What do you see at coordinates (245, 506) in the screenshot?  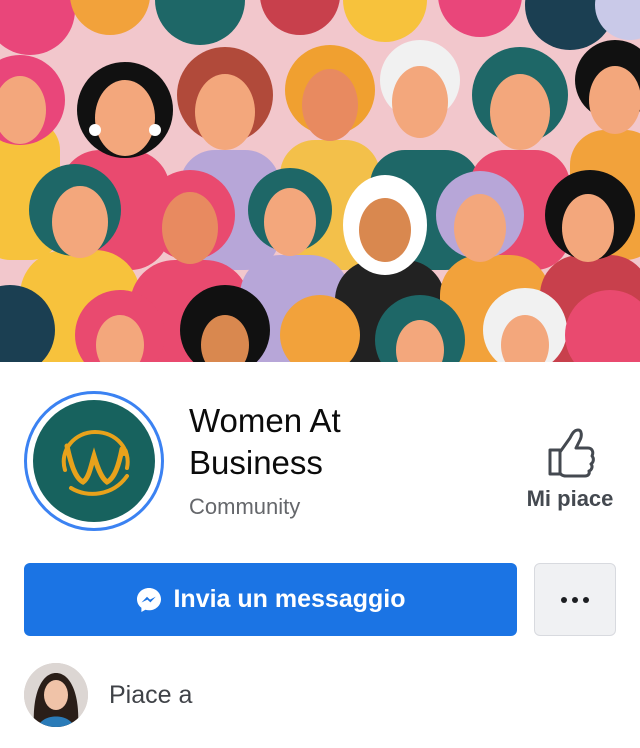 I see `page-category: Community` at bounding box center [245, 506].